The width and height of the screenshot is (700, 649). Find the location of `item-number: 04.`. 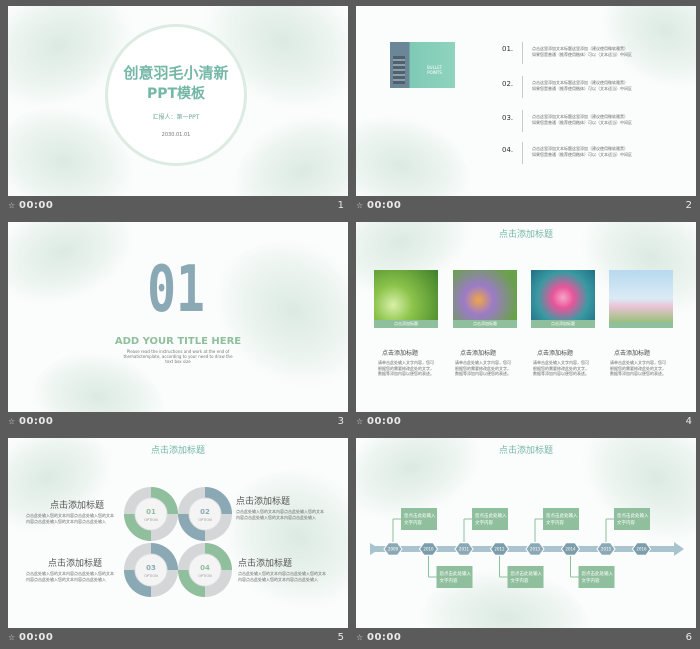

item-number: 04. is located at coordinates (508, 150).